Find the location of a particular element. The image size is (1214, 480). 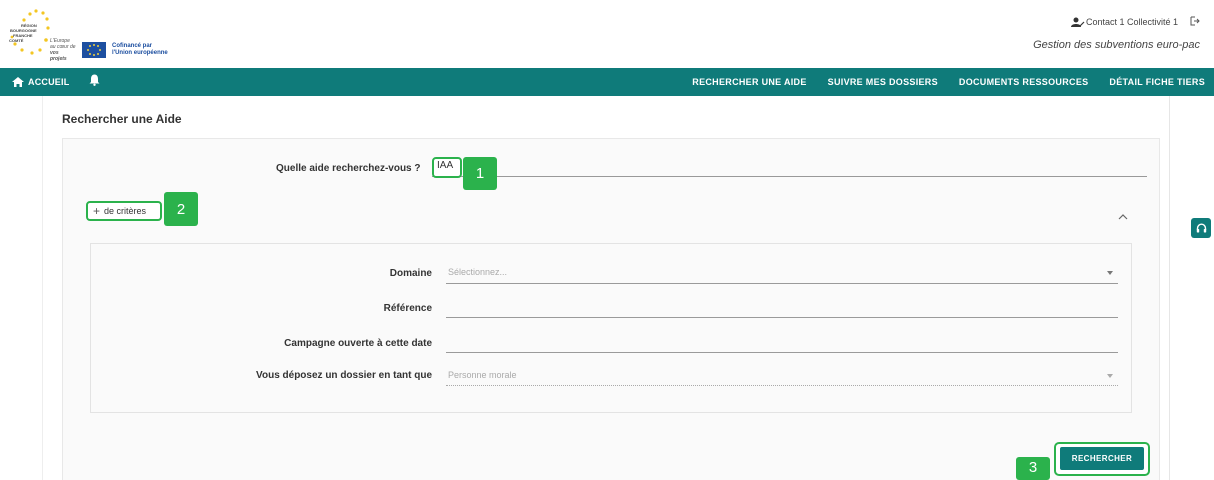

search-button: RECHERCHER is located at coordinates (1102, 458).